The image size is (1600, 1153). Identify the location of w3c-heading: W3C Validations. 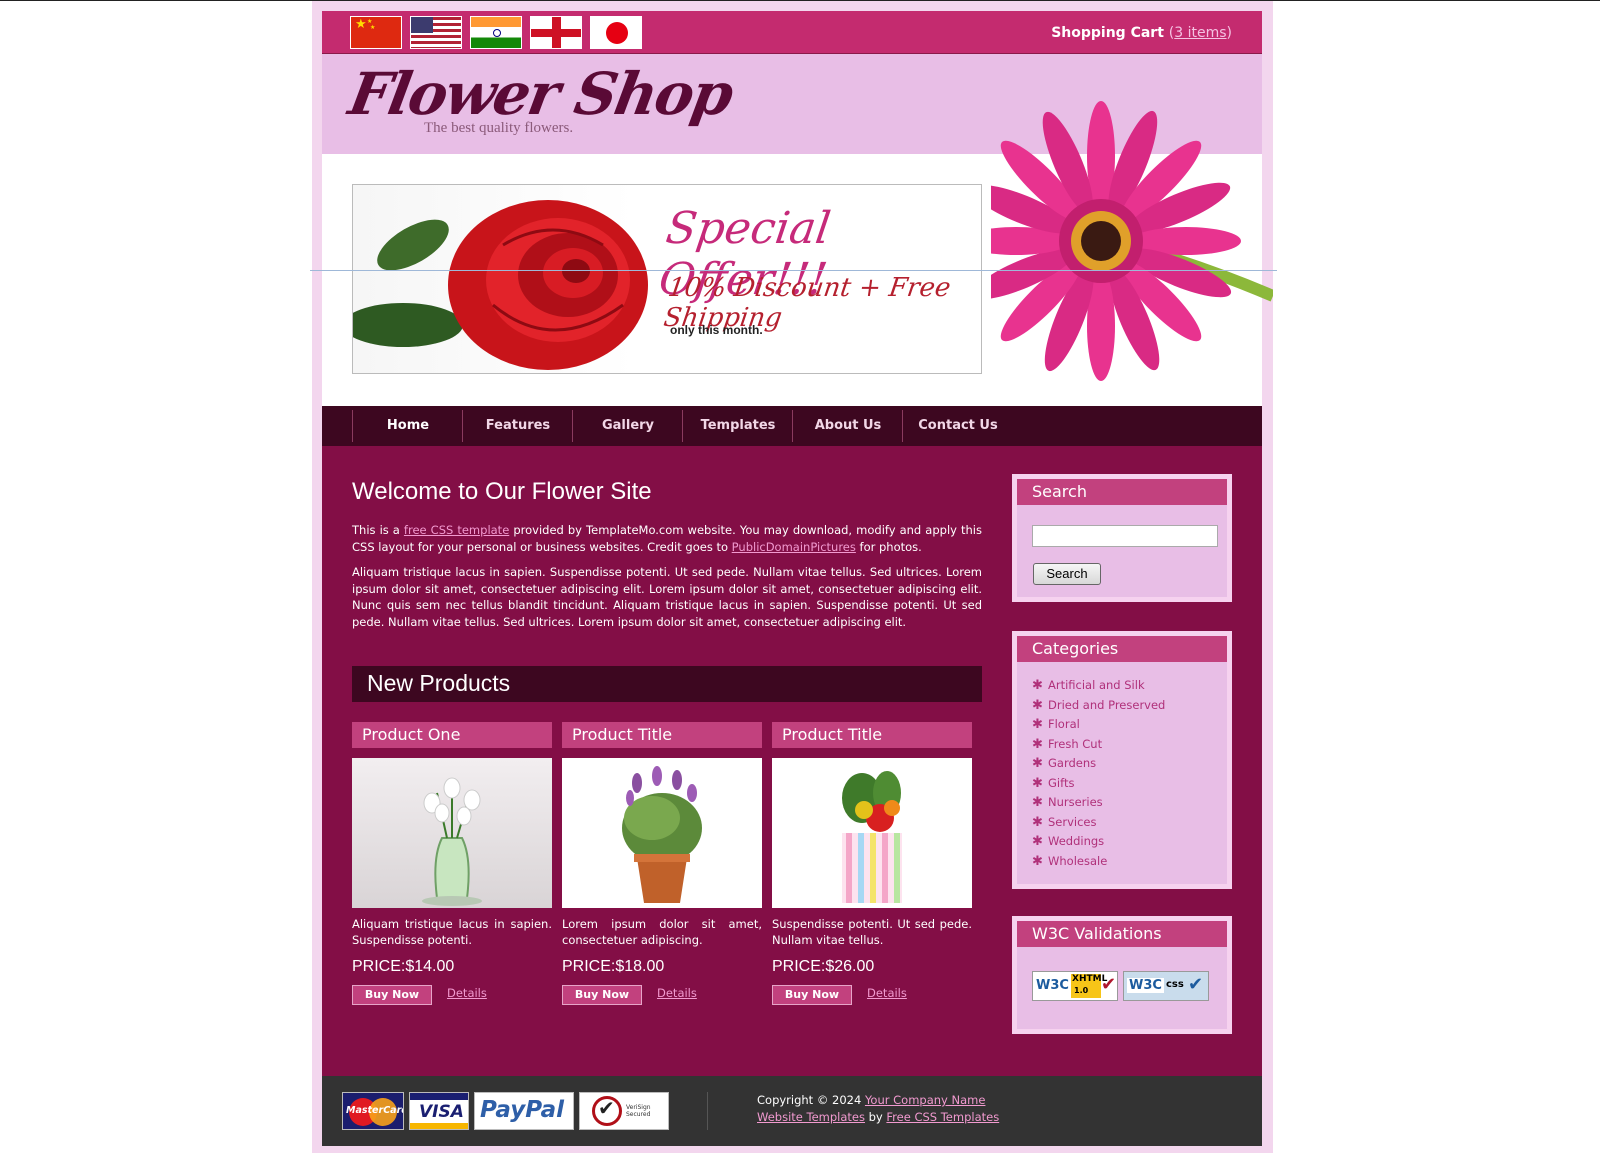
(1122, 934).